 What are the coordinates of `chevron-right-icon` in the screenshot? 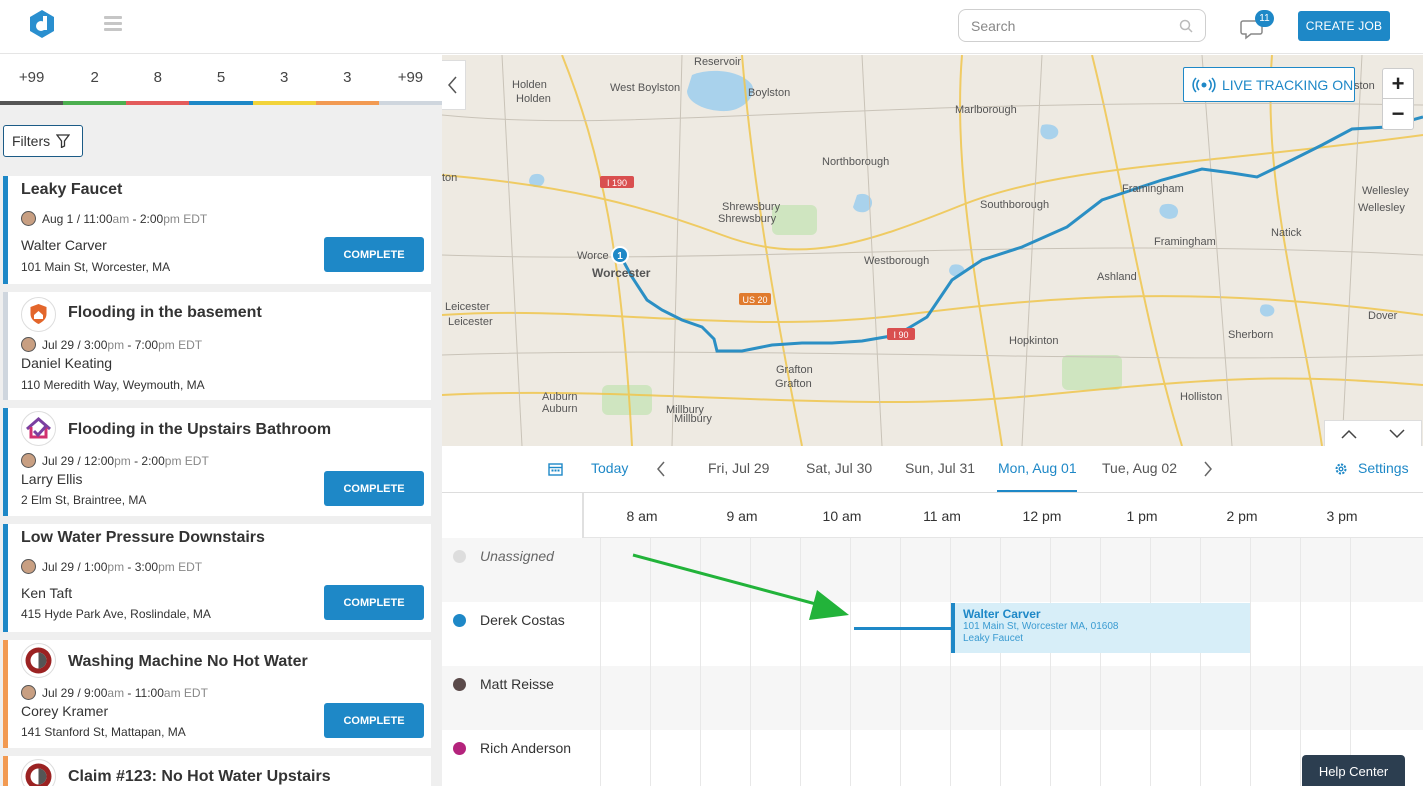 It's located at (1208, 469).